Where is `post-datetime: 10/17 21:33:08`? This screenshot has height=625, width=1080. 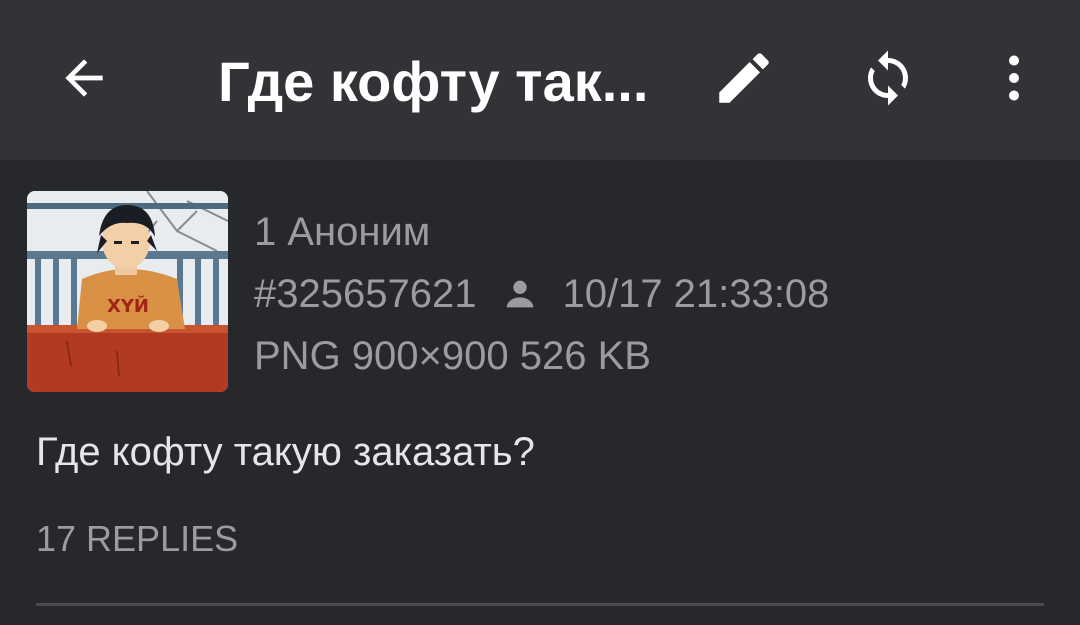
post-datetime: 10/17 21:33:08 is located at coordinates (696, 294).